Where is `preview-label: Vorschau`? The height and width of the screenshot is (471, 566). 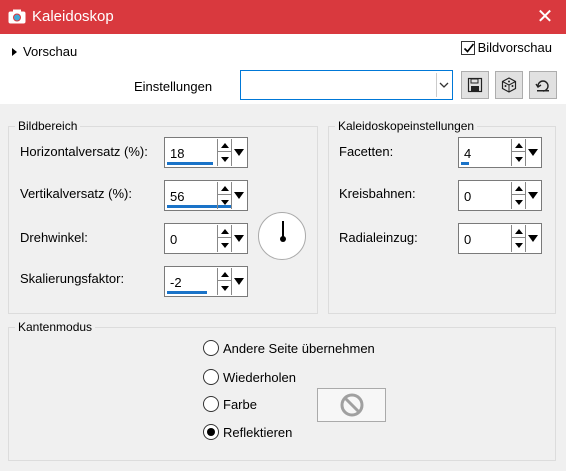 preview-label: Vorschau is located at coordinates (50, 51).